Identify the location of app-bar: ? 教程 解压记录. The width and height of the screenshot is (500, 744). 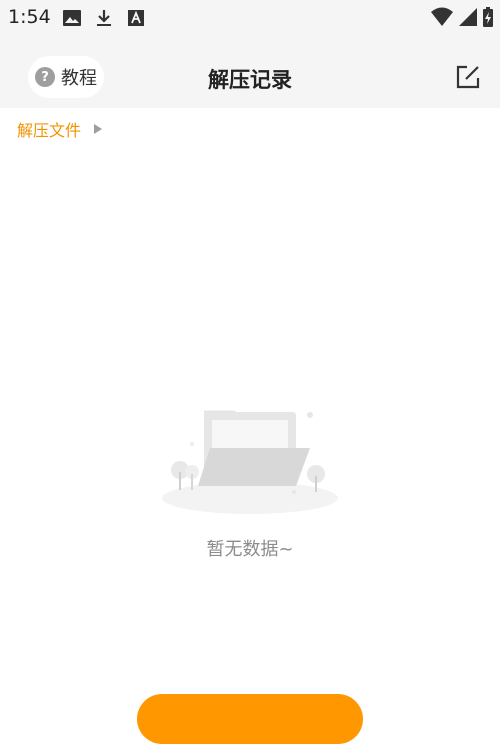
(250, 72).